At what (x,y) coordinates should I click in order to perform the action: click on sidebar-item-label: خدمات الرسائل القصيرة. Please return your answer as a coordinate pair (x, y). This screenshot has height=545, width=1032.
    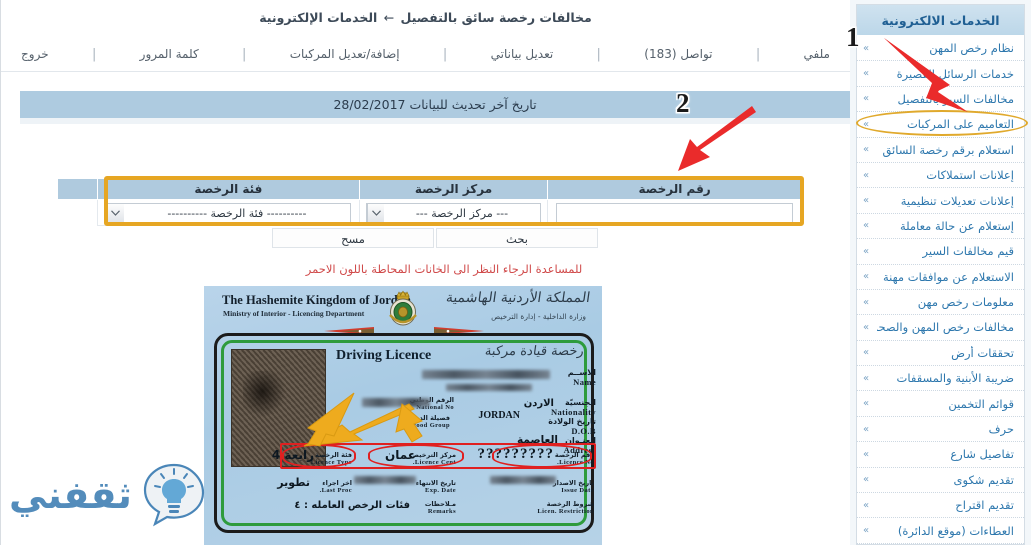
    Looking at the image, I should click on (955, 73).